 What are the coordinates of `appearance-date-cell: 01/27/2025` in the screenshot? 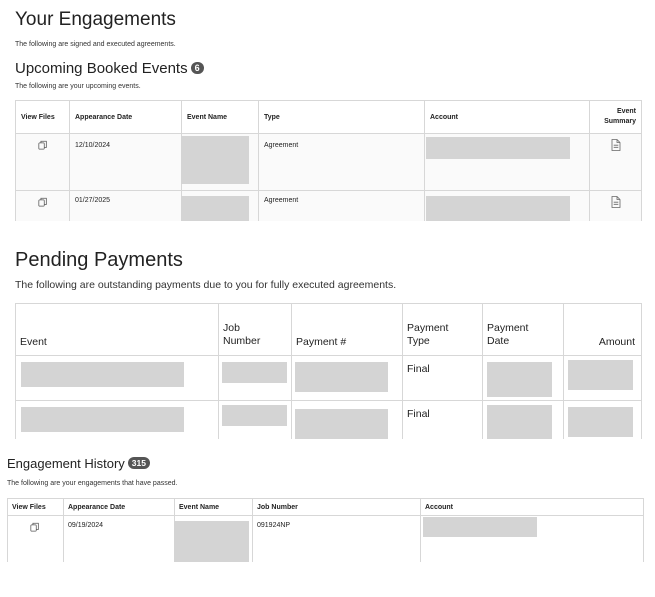 It's located at (125, 205).